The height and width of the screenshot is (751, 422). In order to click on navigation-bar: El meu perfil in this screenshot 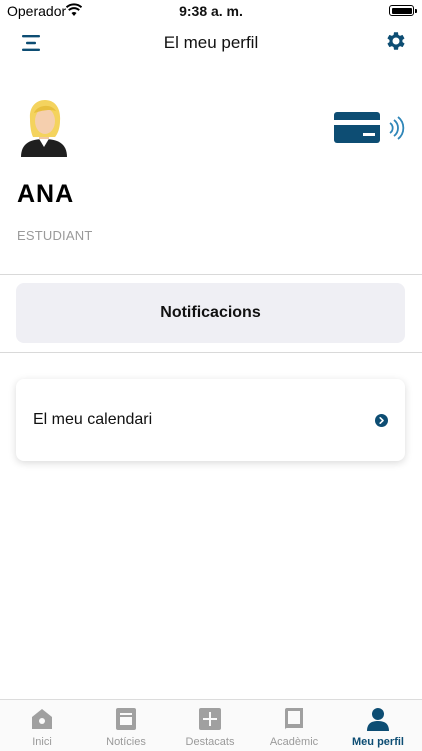, I will do `click(211, 44)`.